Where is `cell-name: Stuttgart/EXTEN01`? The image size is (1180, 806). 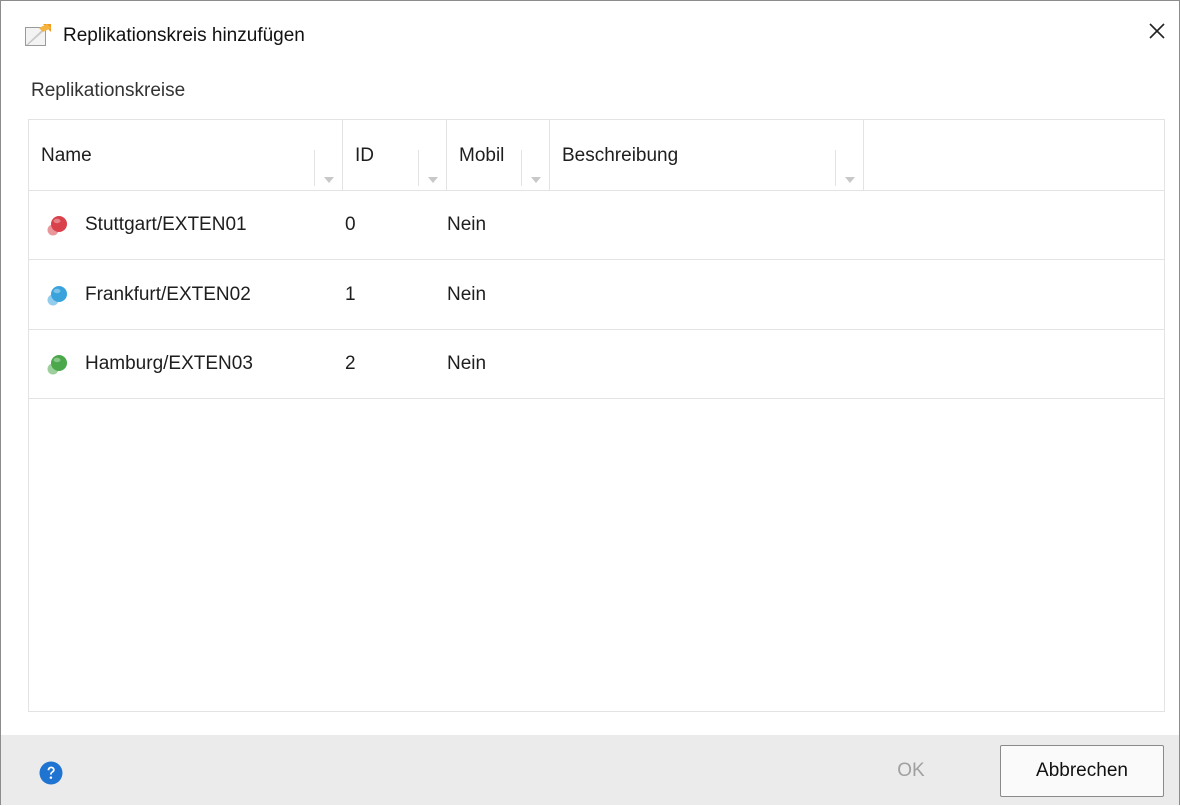 cell-name: Stuttgart/EXTEN01 is located at coordinates (166, 224).